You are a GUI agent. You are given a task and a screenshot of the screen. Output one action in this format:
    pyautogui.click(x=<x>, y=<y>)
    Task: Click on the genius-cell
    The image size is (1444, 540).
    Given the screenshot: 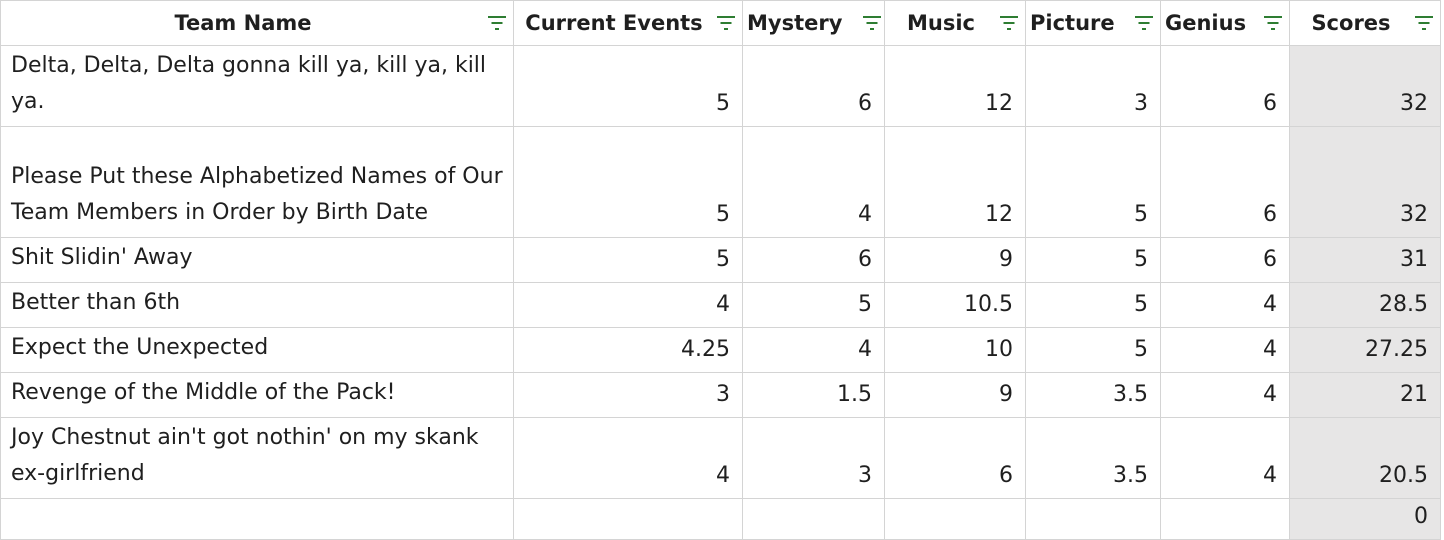 What is the action you would take?
    pyautogui.click(x=1225, y=519)
    